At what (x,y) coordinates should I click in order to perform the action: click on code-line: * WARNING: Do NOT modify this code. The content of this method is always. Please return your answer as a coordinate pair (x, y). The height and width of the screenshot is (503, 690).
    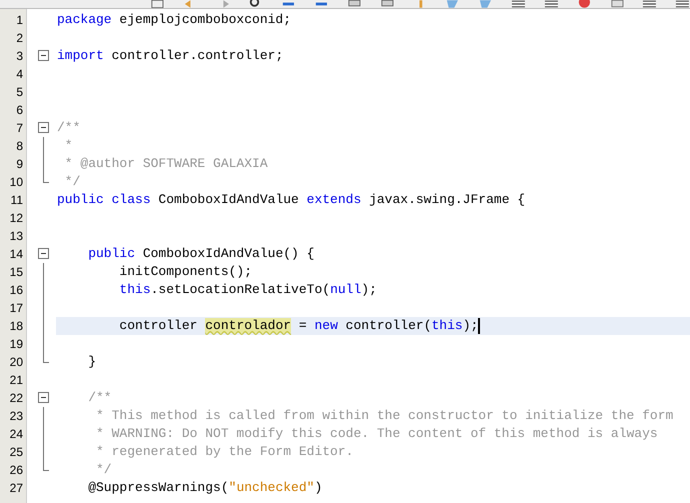
    Looking at the image, I should click on (376, 434).